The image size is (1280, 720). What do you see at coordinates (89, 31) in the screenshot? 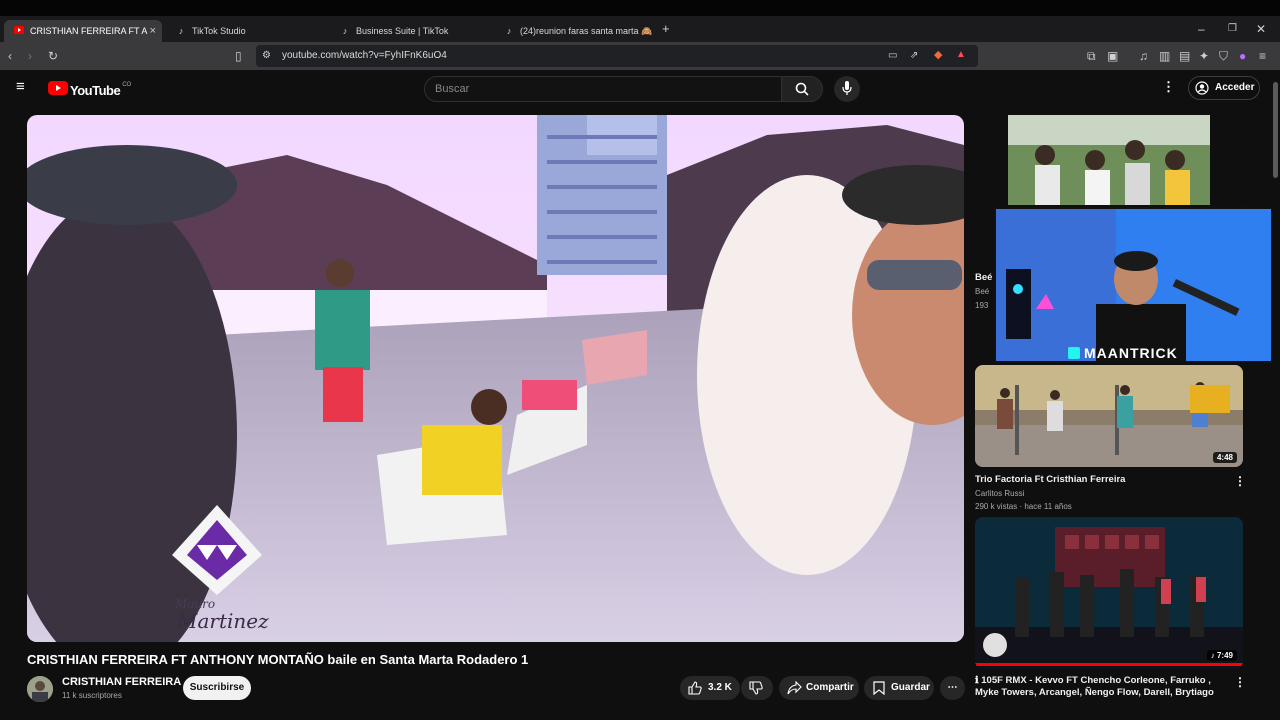
I see `tab-label: CRISTHIAN FERREIRA FT ANTHONY` at bounding box center [89, 31].